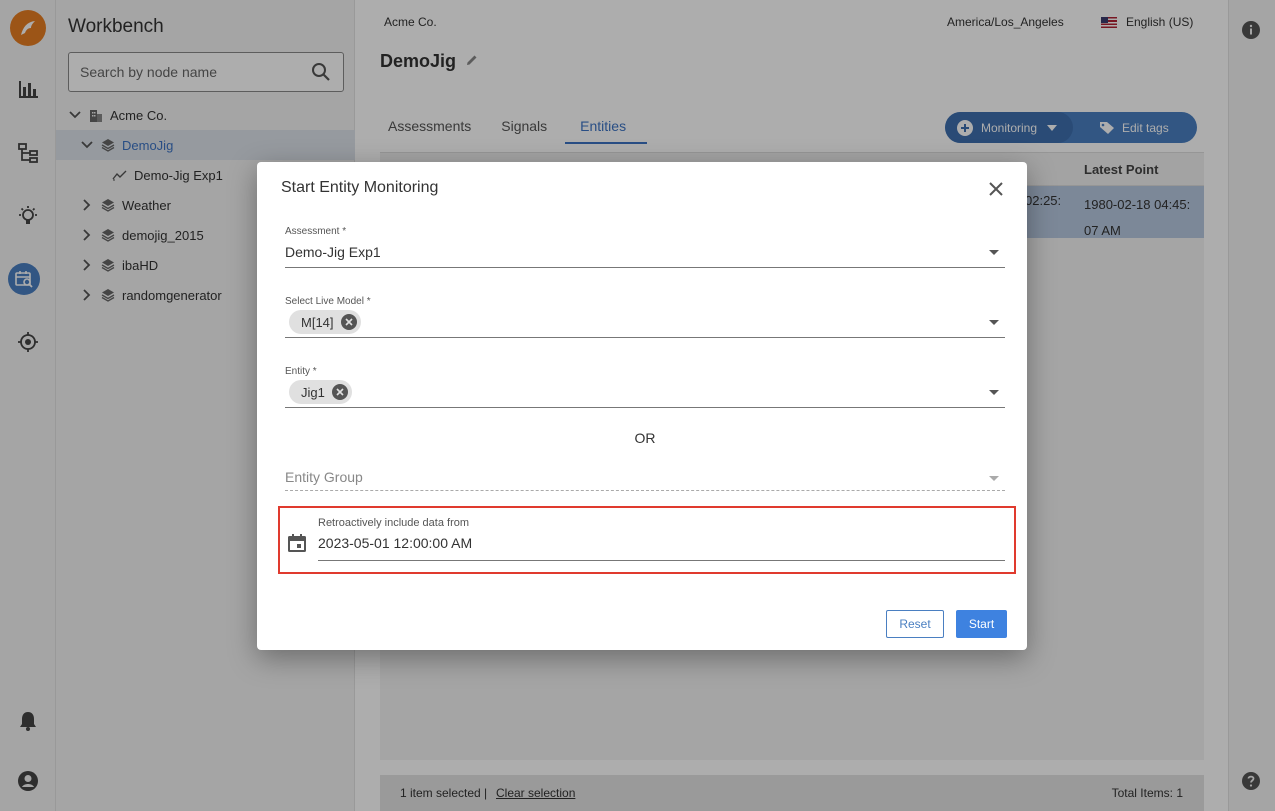  I want to click on retro-date-label: Retroactively include data from, so click(394, 523).